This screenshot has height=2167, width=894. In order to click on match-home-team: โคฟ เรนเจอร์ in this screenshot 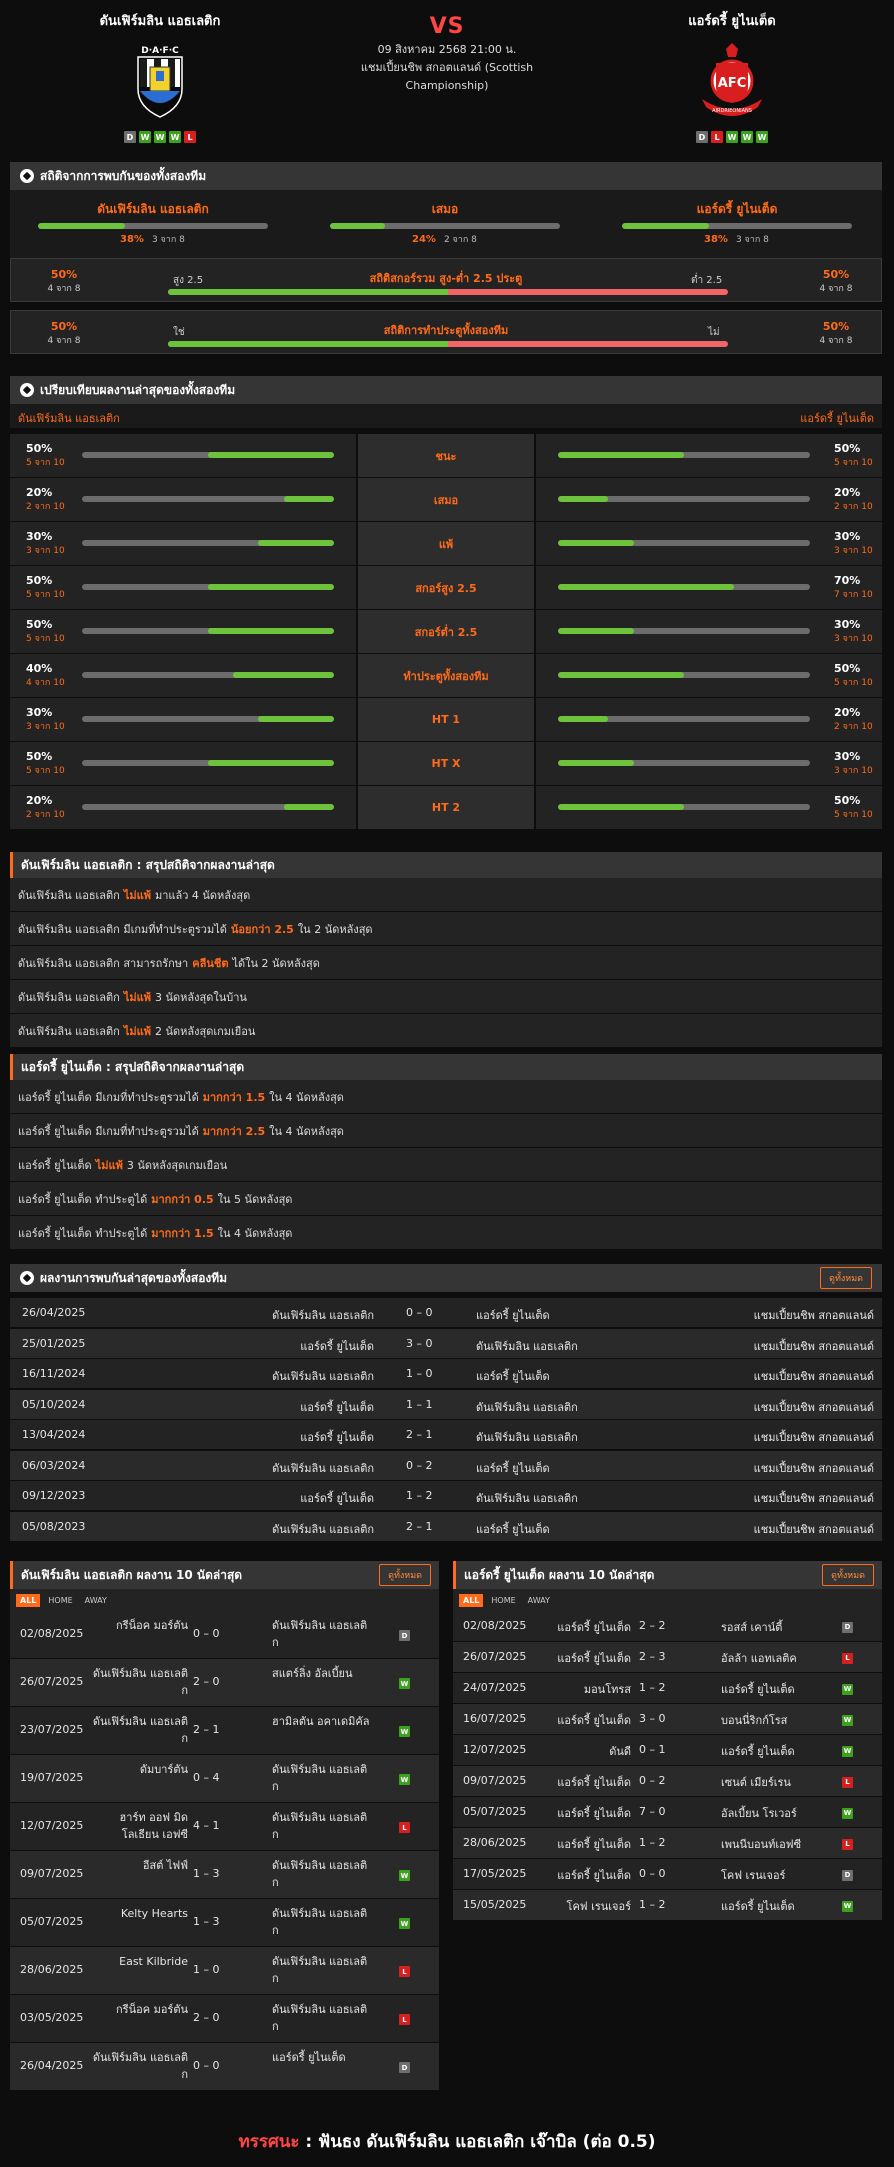, I will do `click(581, 1906)`.